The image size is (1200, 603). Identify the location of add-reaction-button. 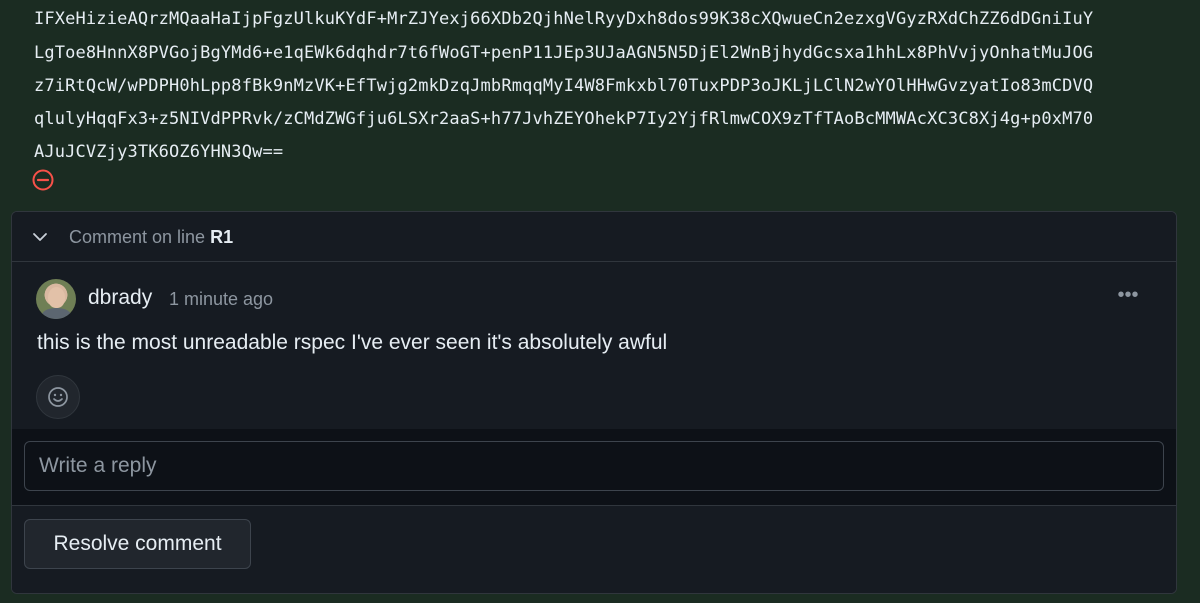
(58, 397).